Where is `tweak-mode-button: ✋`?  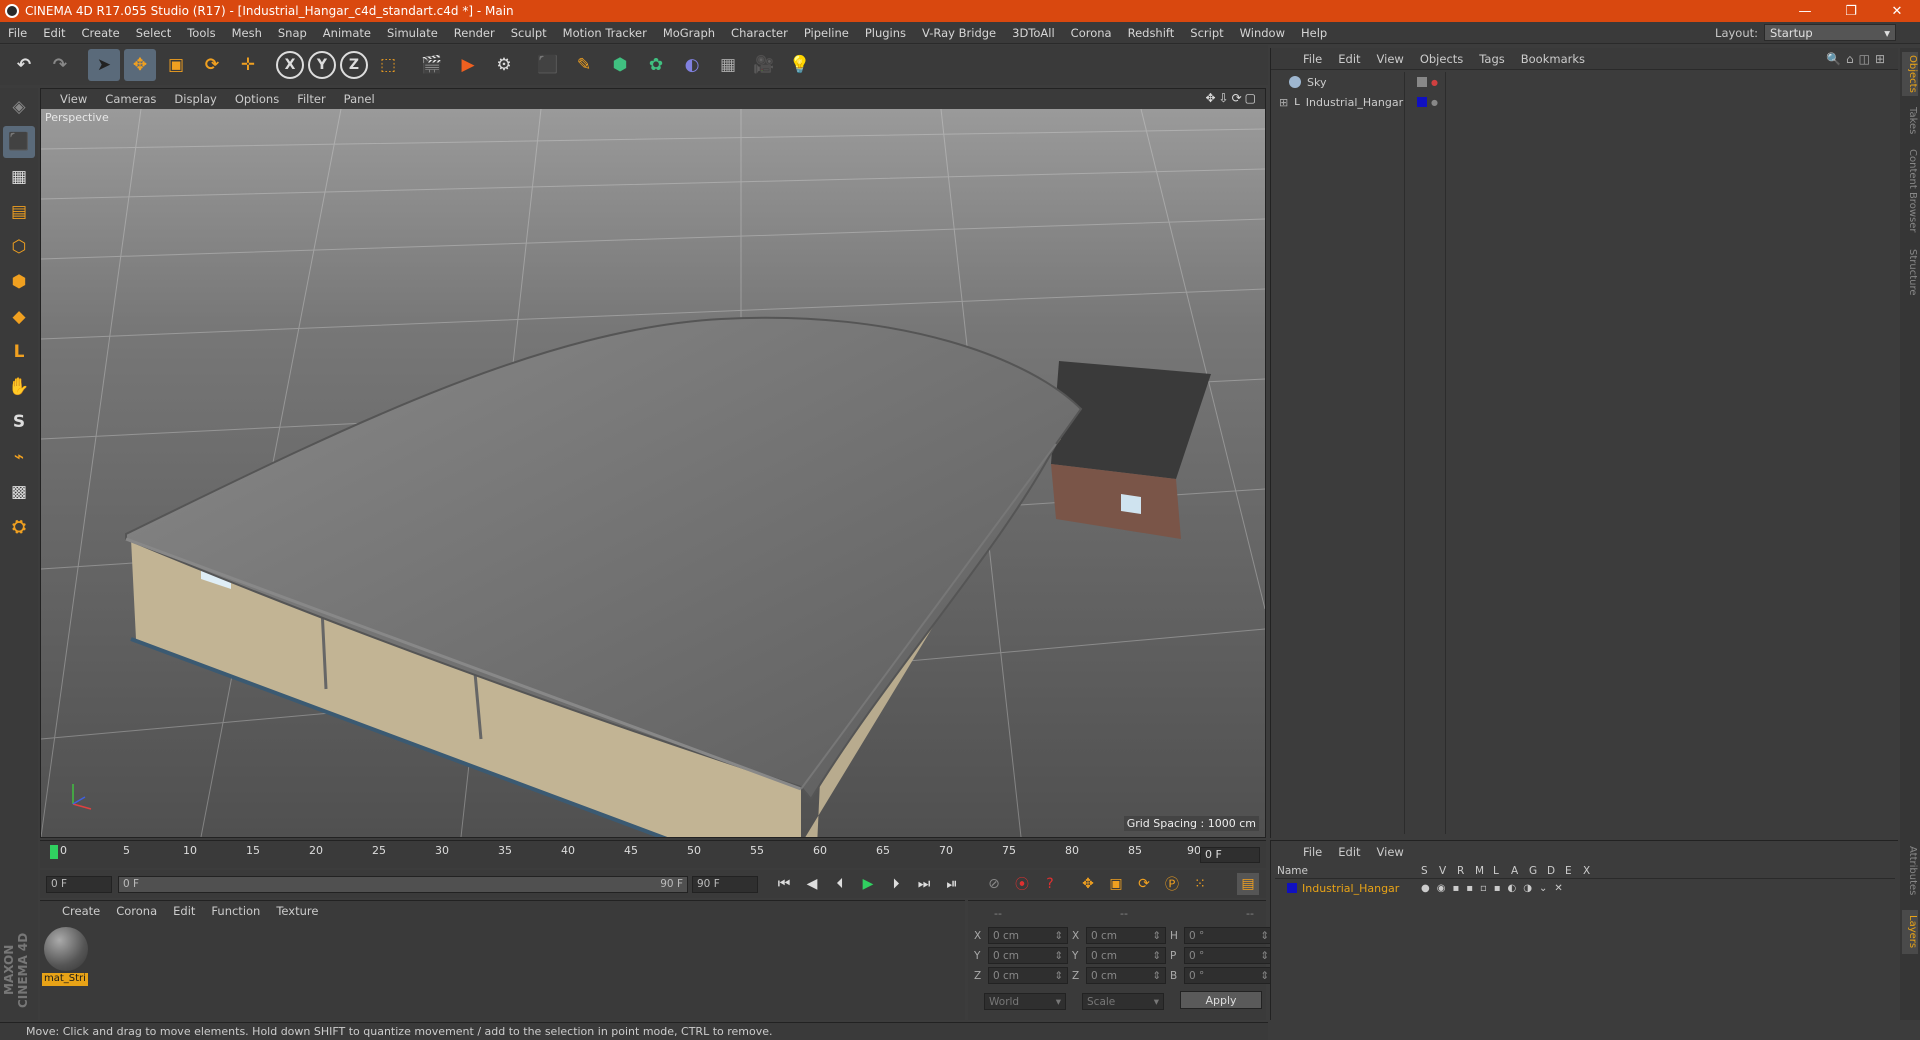 tweak-mode-button: ✋ is located at coordinates (19, 387).